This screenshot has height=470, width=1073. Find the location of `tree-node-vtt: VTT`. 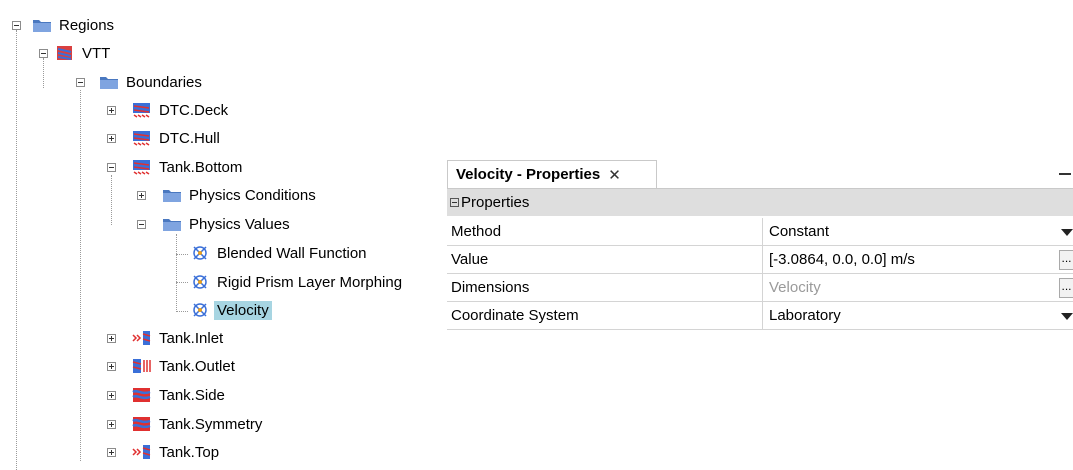

tree-node-vtt: VTT is located at coordinates (82, 53).